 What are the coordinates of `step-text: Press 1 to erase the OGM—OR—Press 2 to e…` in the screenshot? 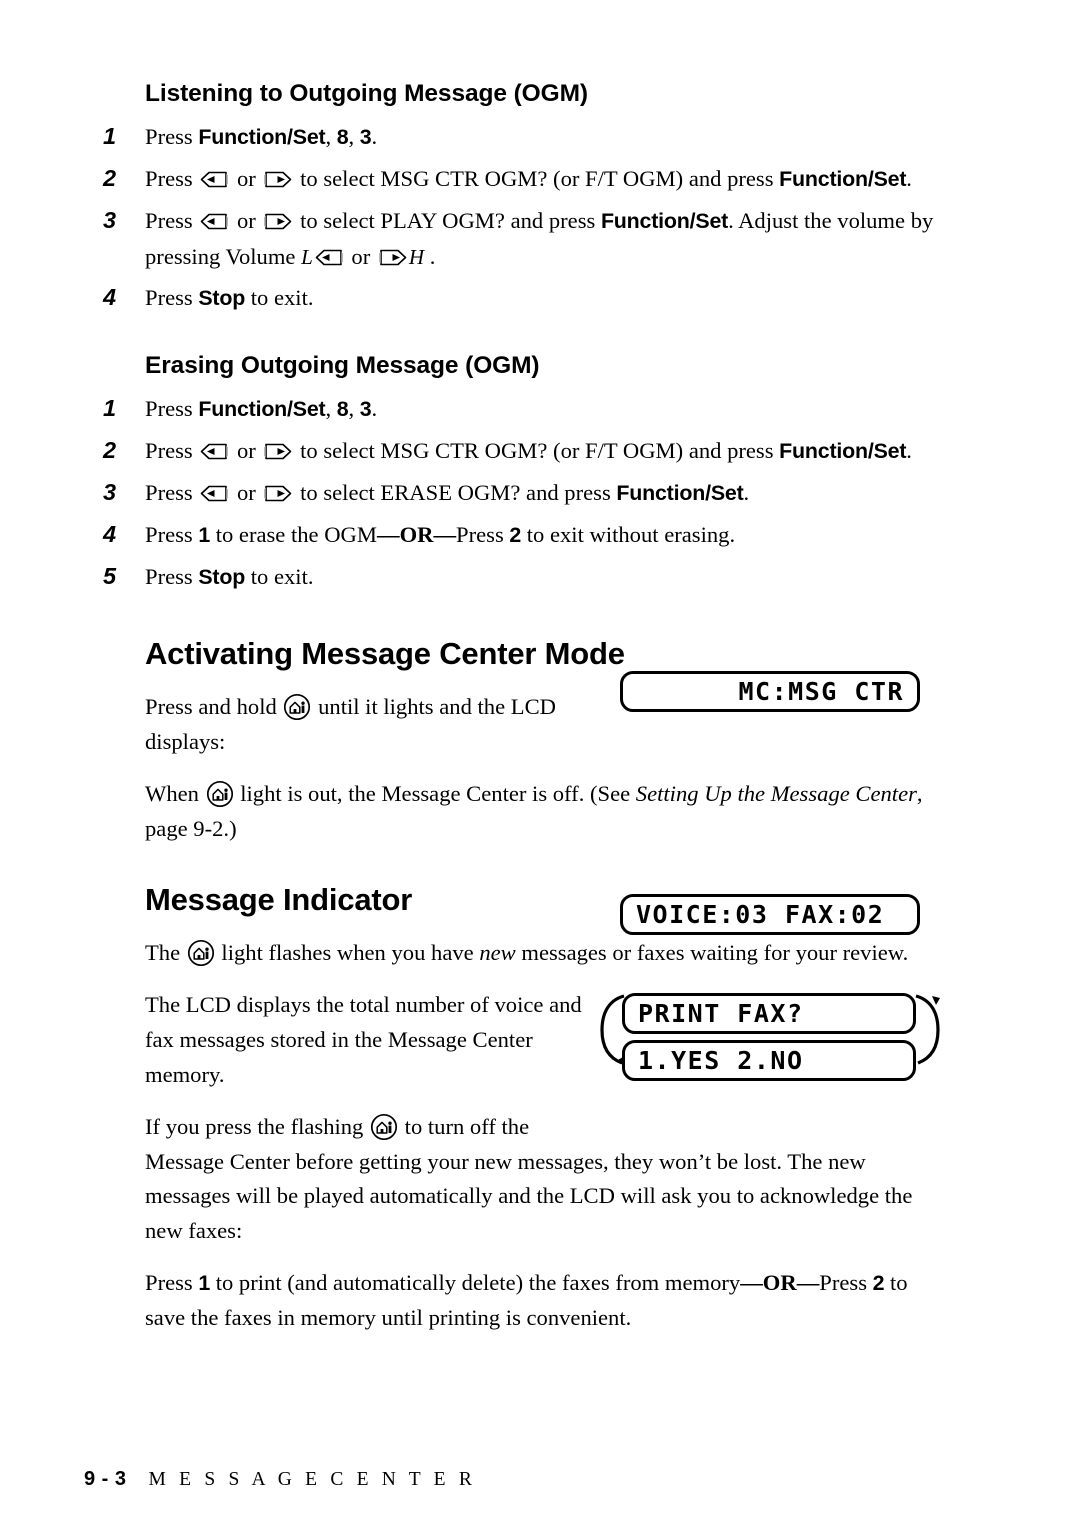 It's located at (440, 534).